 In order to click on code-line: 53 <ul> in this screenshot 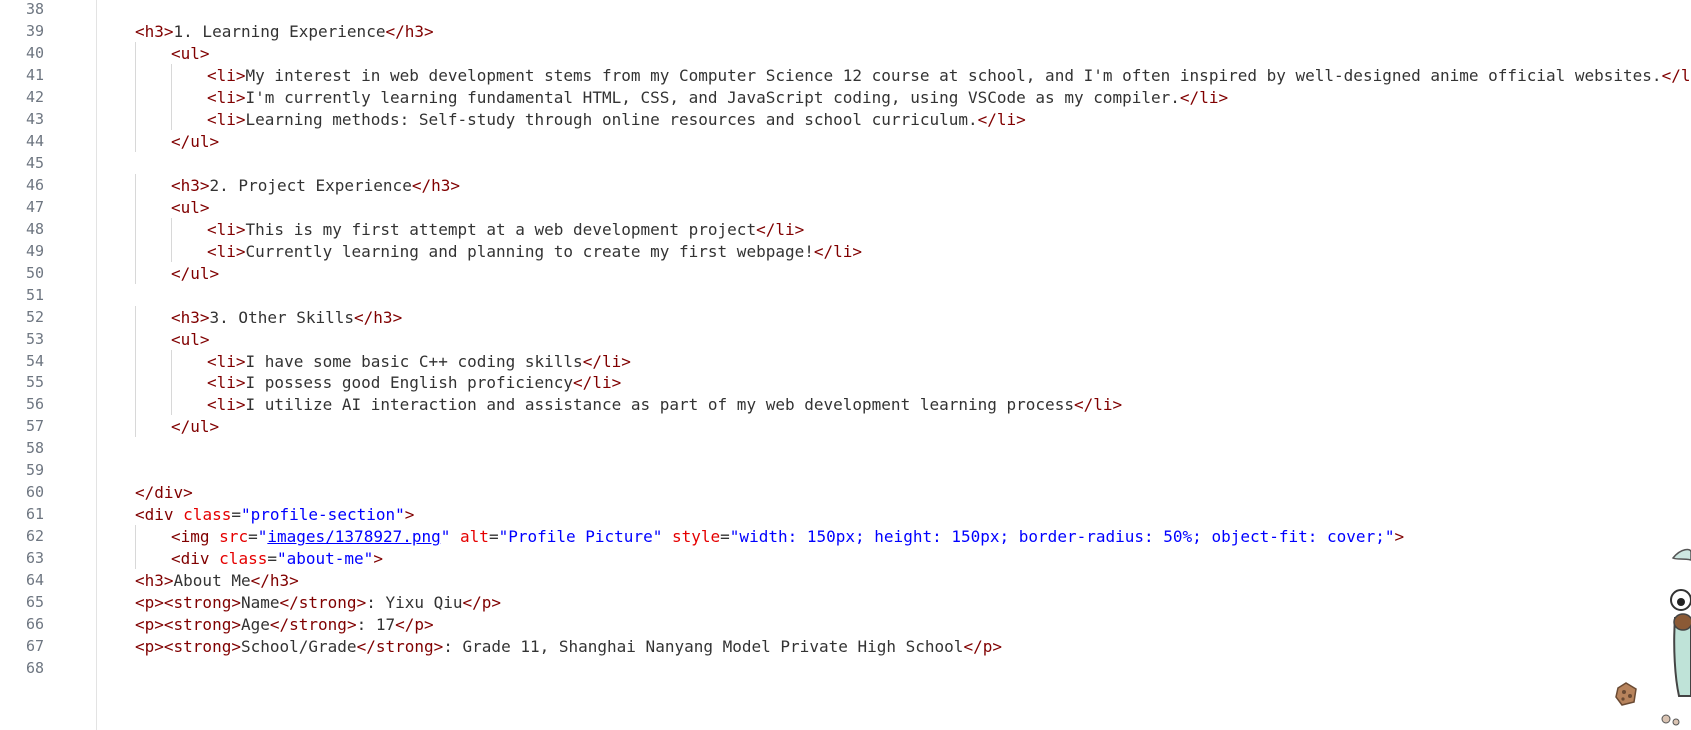, I will do `click(845, 340)`.